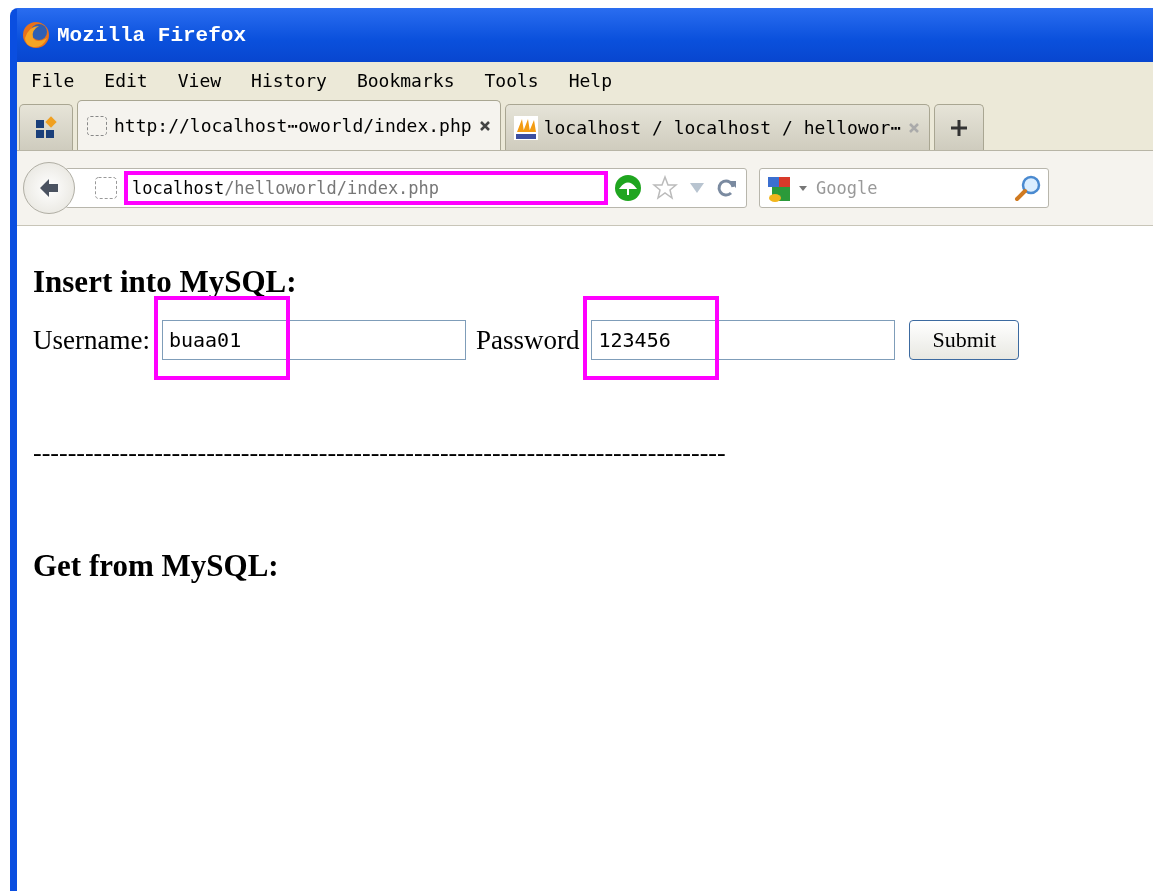 The height and width of the screenshot is (891, 1153). What do you see at coordinates (527, 340) in the screenshot?
I see `field-label: Password` at bounding box center [527, 340].